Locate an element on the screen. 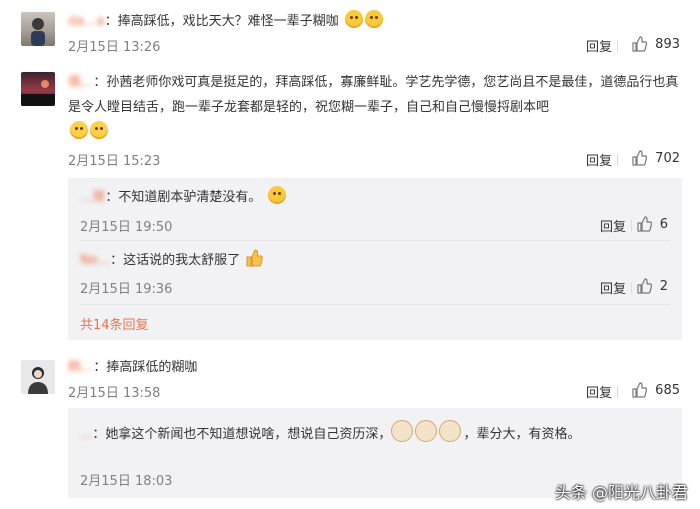  reply-text: ...哥：不知道剧本驴清楚没有。 is located at coordinates (371, 197).